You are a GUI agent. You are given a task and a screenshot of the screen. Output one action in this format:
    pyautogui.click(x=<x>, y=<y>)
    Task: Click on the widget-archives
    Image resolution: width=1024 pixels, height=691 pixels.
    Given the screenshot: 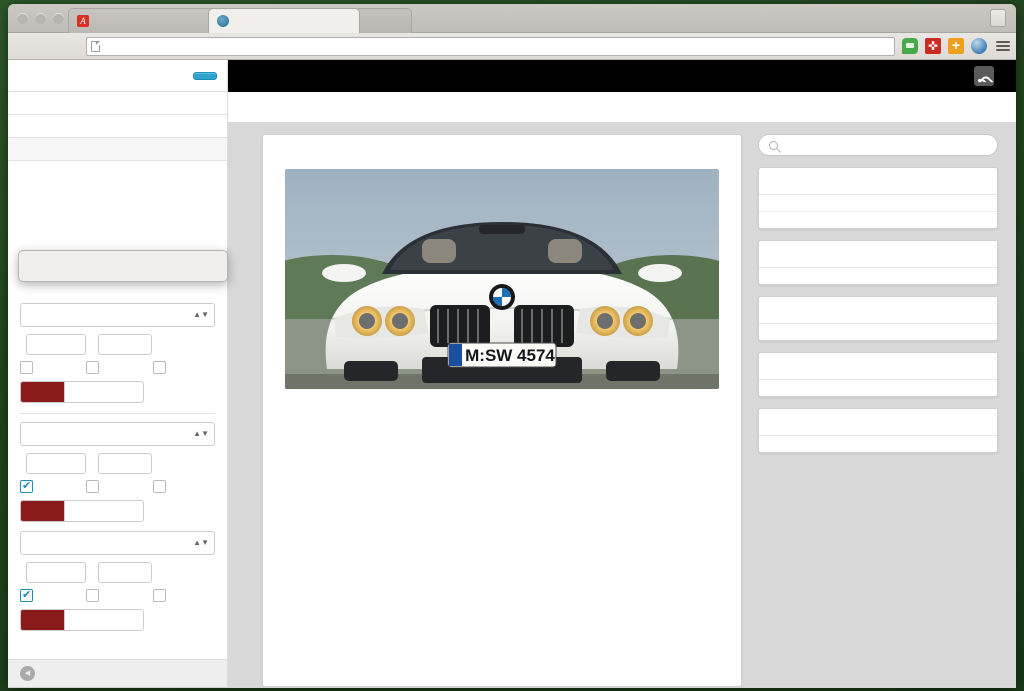 What is the action you would take?
    pyautogui.click(x=878, y=318)
    